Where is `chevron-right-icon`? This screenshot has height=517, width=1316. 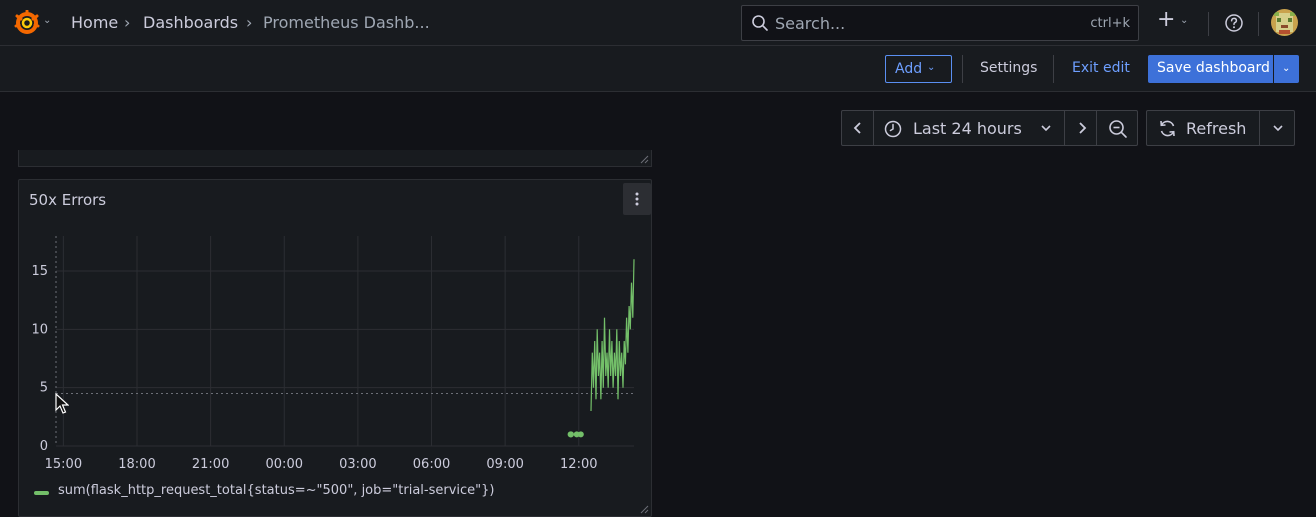 chevron-right-icon is located at coordinates (1083, 128).